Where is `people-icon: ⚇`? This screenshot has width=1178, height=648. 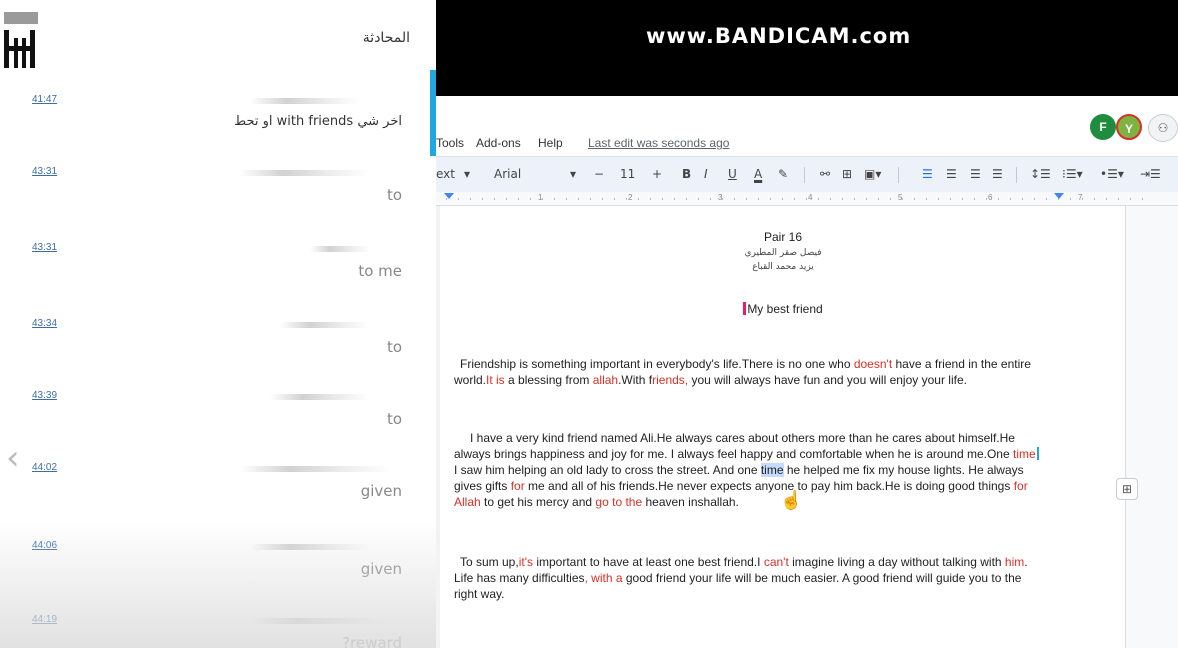 people-icon: ⚇ is located at coordinates (1163, 128).